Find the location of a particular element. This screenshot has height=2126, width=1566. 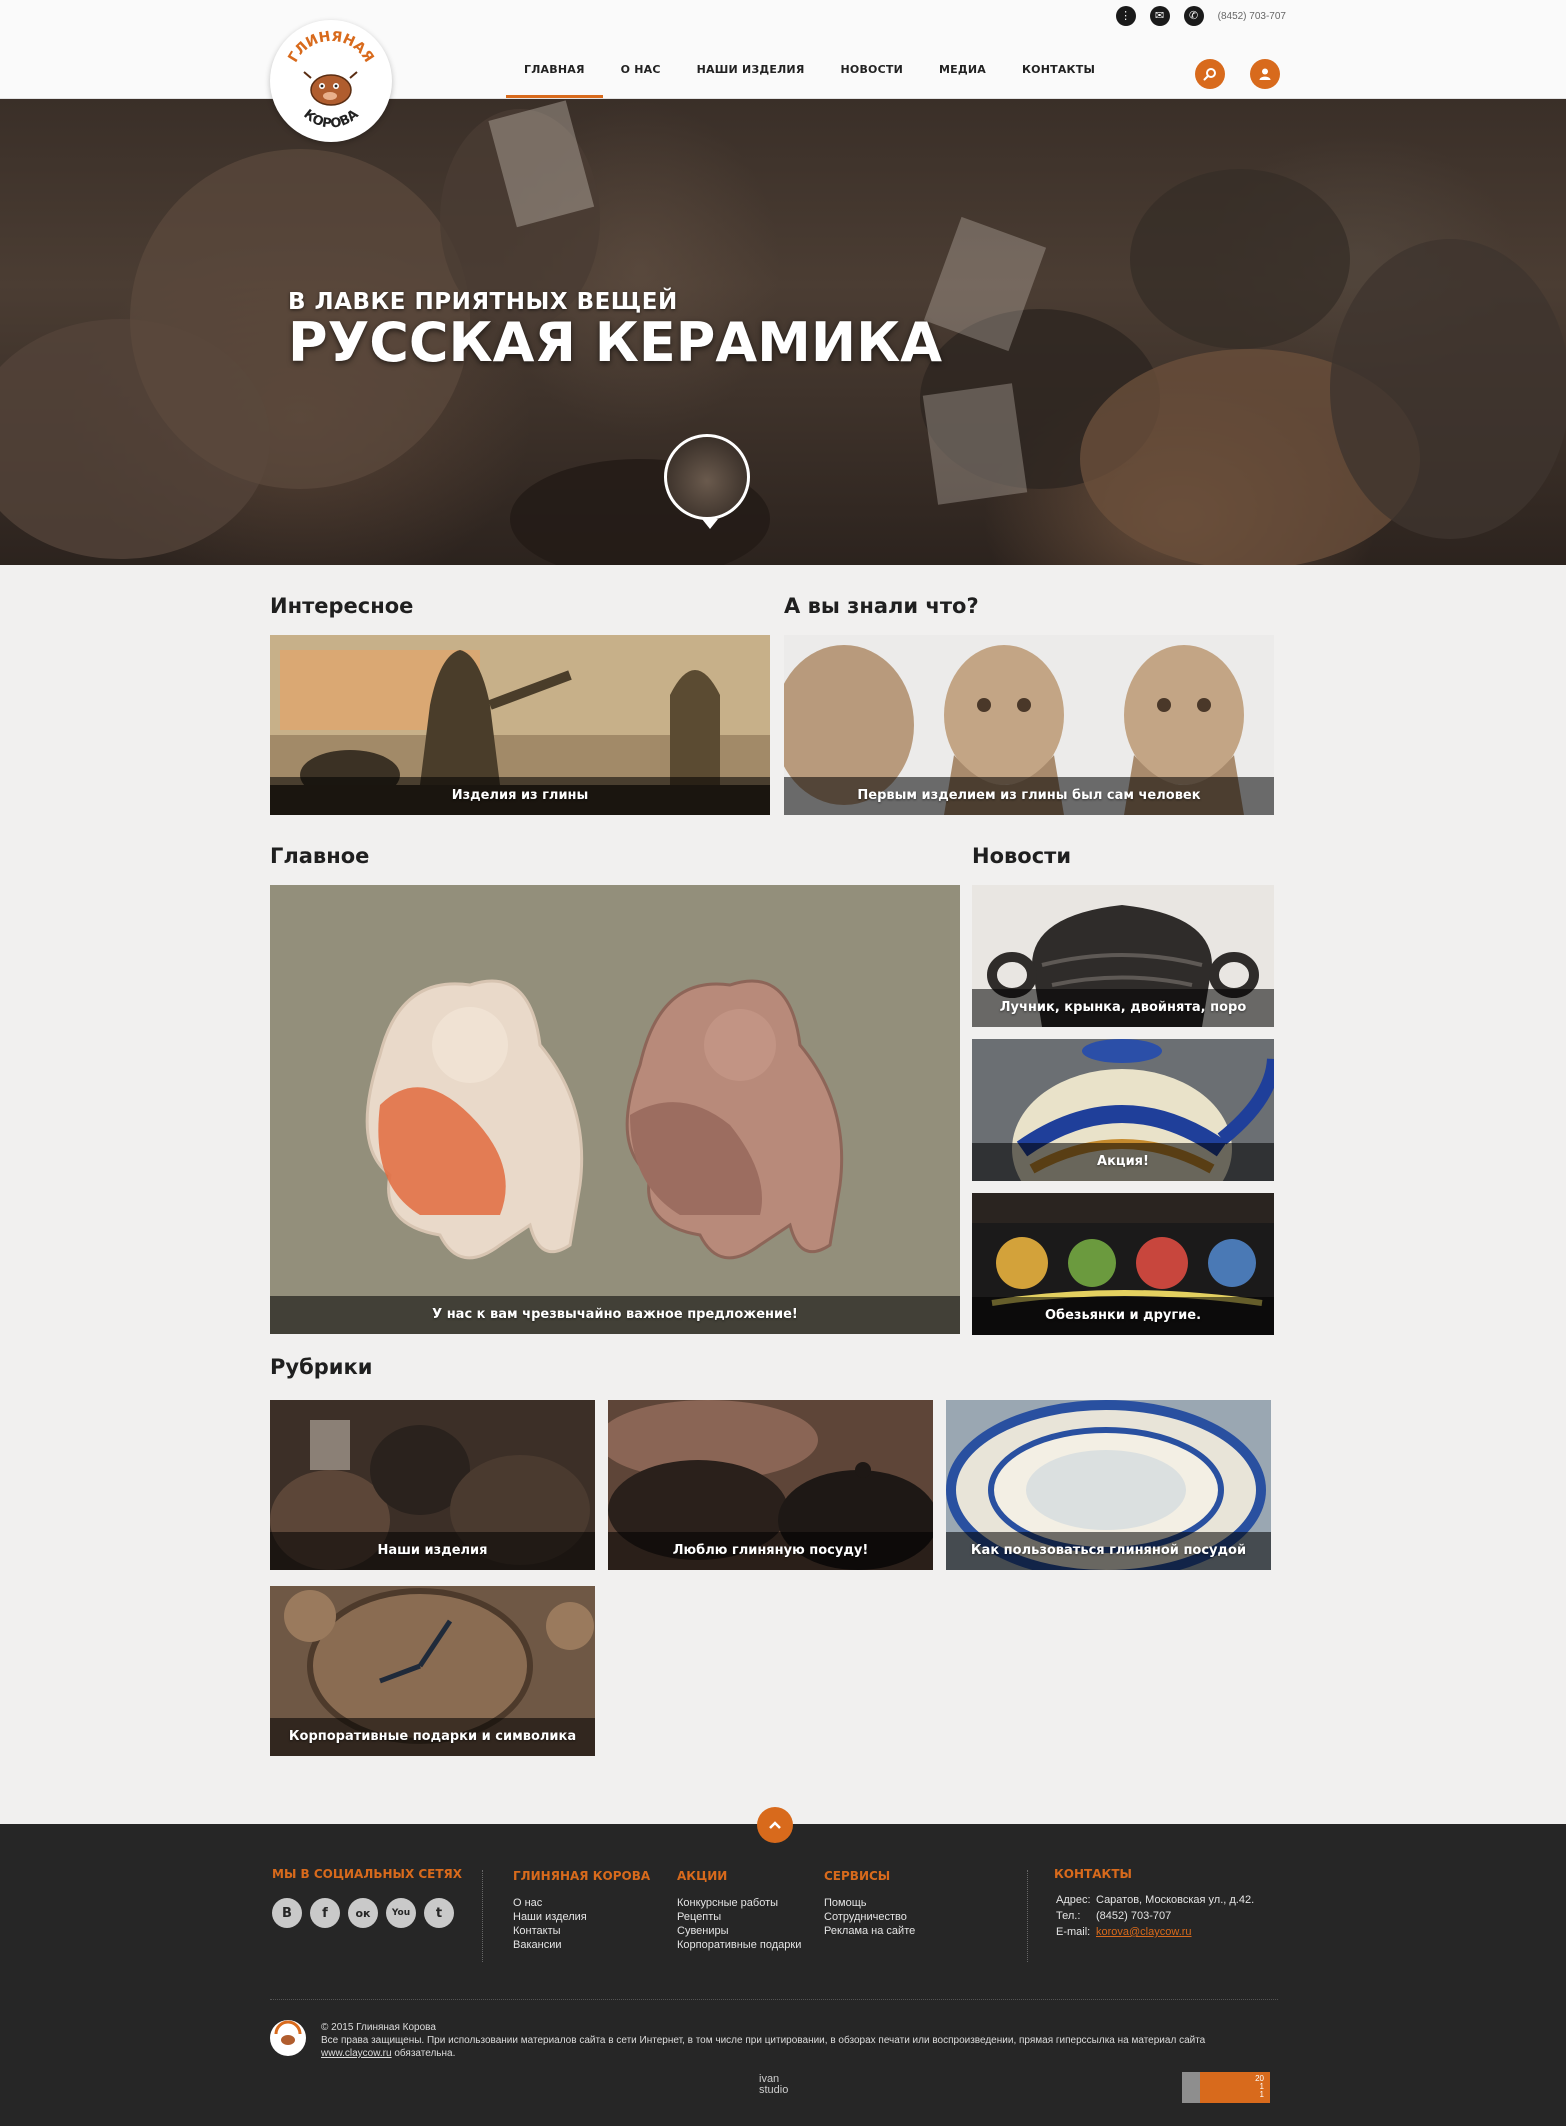

card-caption: Первым изделием из глины был сам человек is located at coordinates (1029, 796).